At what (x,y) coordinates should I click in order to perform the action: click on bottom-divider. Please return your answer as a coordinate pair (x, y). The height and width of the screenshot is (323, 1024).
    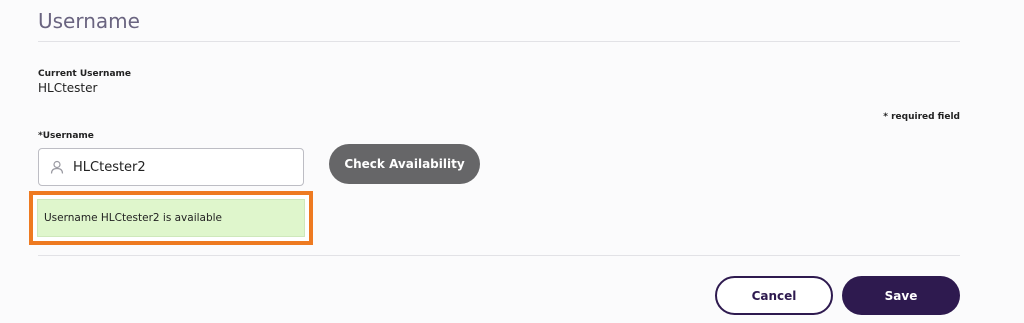
    Looking at the image, I should click on (499, 255).